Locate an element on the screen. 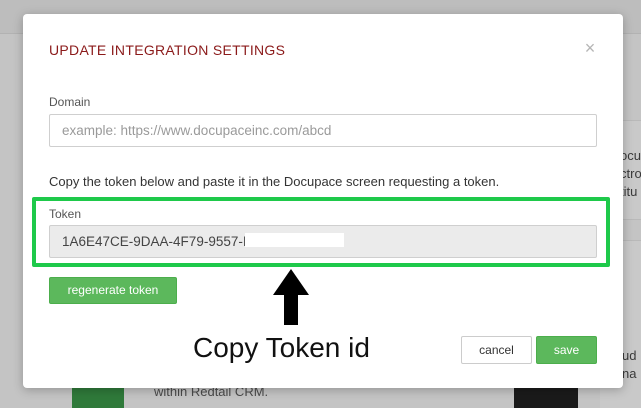 Image resolution: width=641 pixels, height=408 pixels. close-icon: × is located at coordinates (590, 48).